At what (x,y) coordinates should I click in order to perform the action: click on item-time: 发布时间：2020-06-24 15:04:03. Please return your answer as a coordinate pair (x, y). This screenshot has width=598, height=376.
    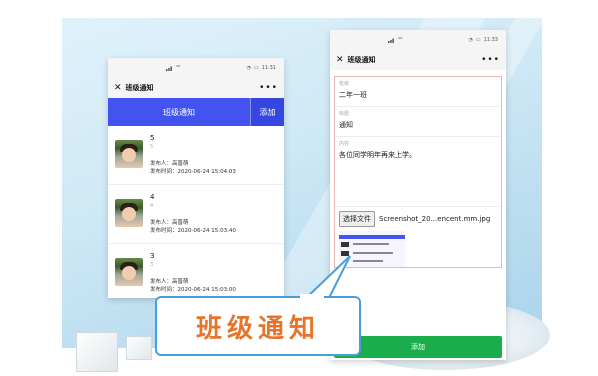
    Looking at the image, I should click on (193, 172).